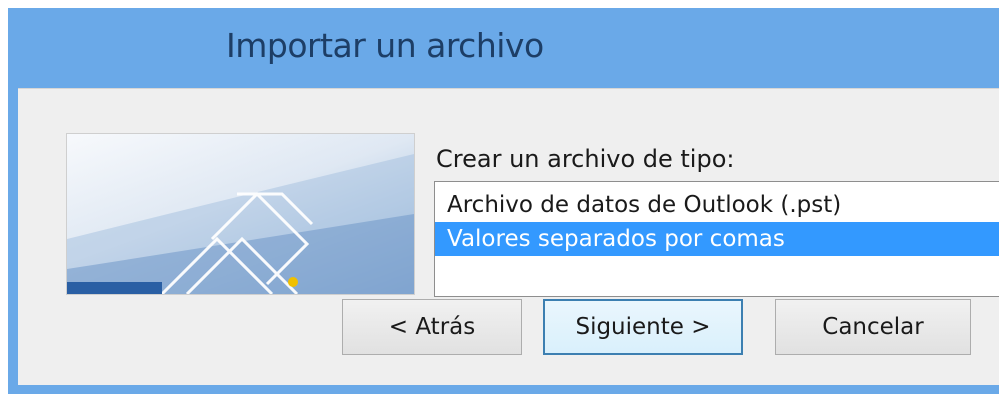 Image resolution: width=999 pixels, height=394 pixels. What do you see at coordinates (873, 327) in the screenshot?
I see `cancel-button: Cancelar` at bounding box center [873, 327].